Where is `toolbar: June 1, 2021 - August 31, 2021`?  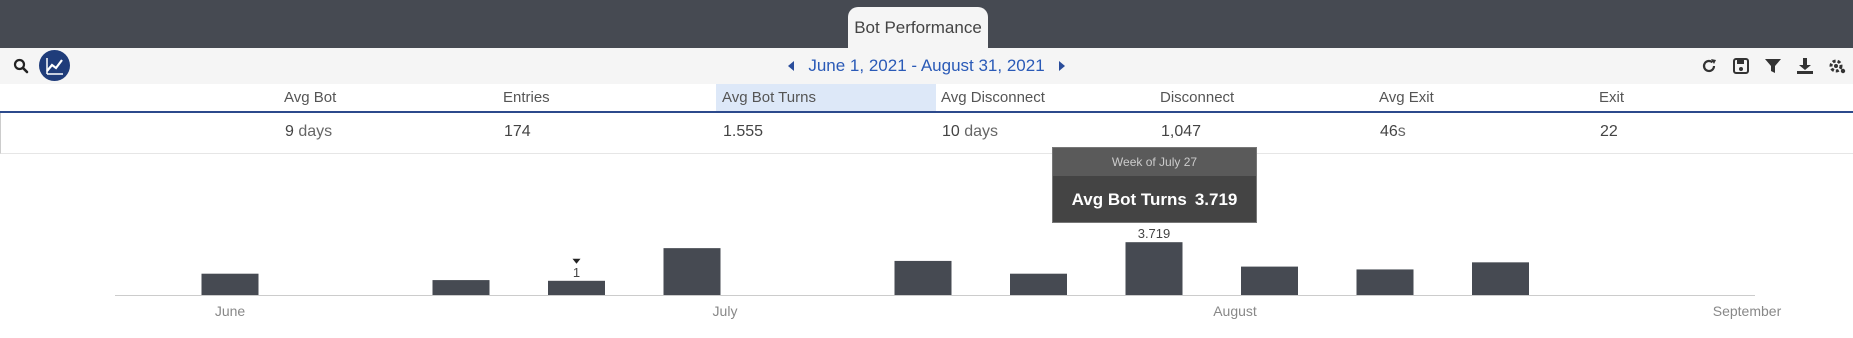 toolbar: June 1, 2021 - August 31, 2021 is located at coordinates (926, 66).